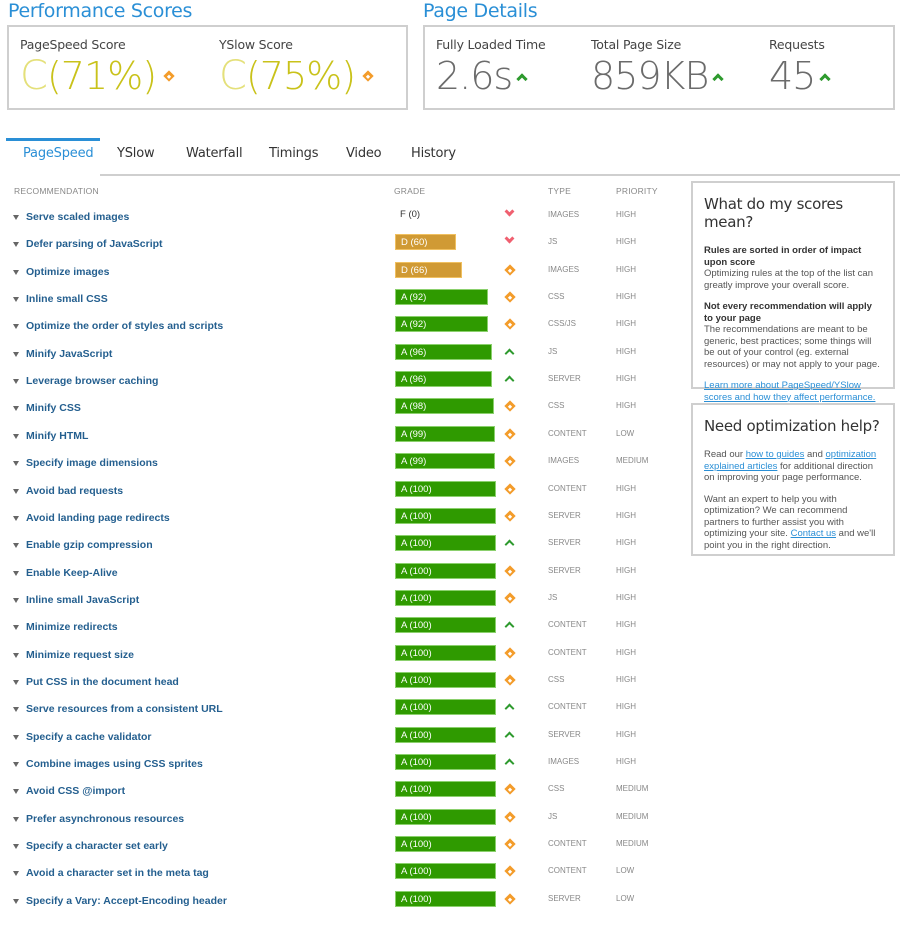 This screenshot has width=900, height=926. I want to click on tab-history: History, so click(433, 153).